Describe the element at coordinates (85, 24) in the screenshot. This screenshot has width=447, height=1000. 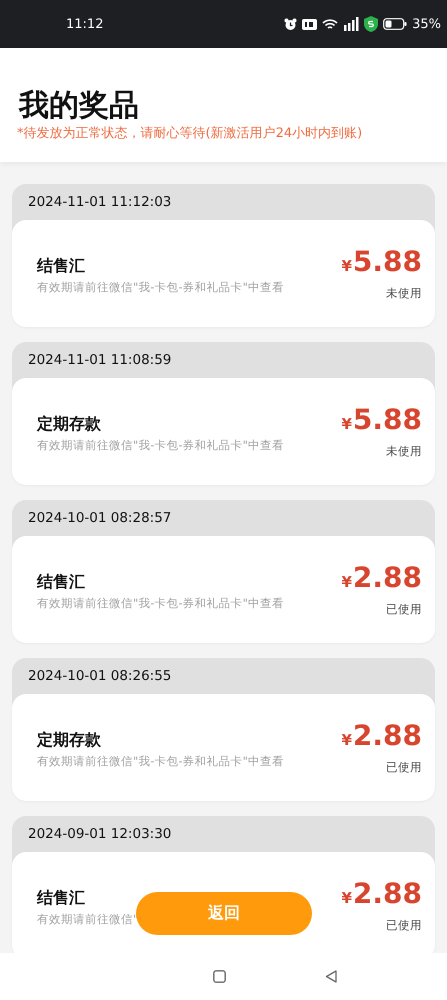
I see `clock-time: 11:12` at that location.